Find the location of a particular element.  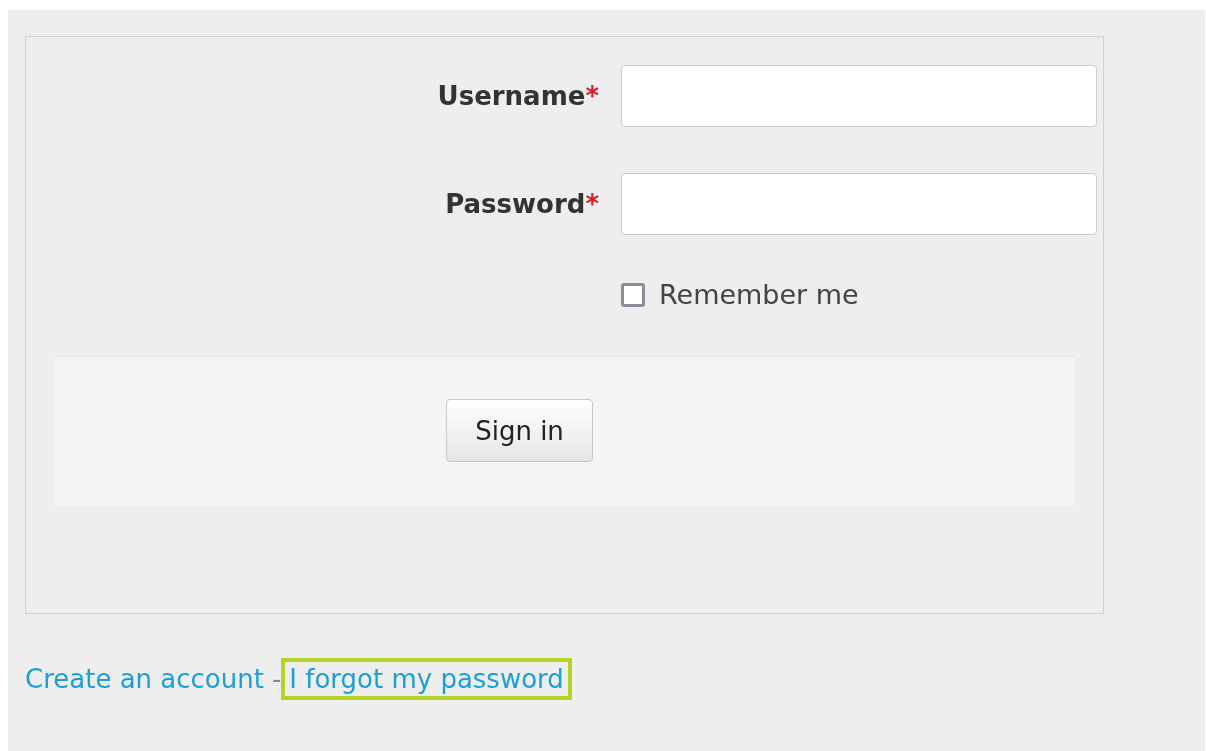

checkbox is located at coordinates (633, 294).